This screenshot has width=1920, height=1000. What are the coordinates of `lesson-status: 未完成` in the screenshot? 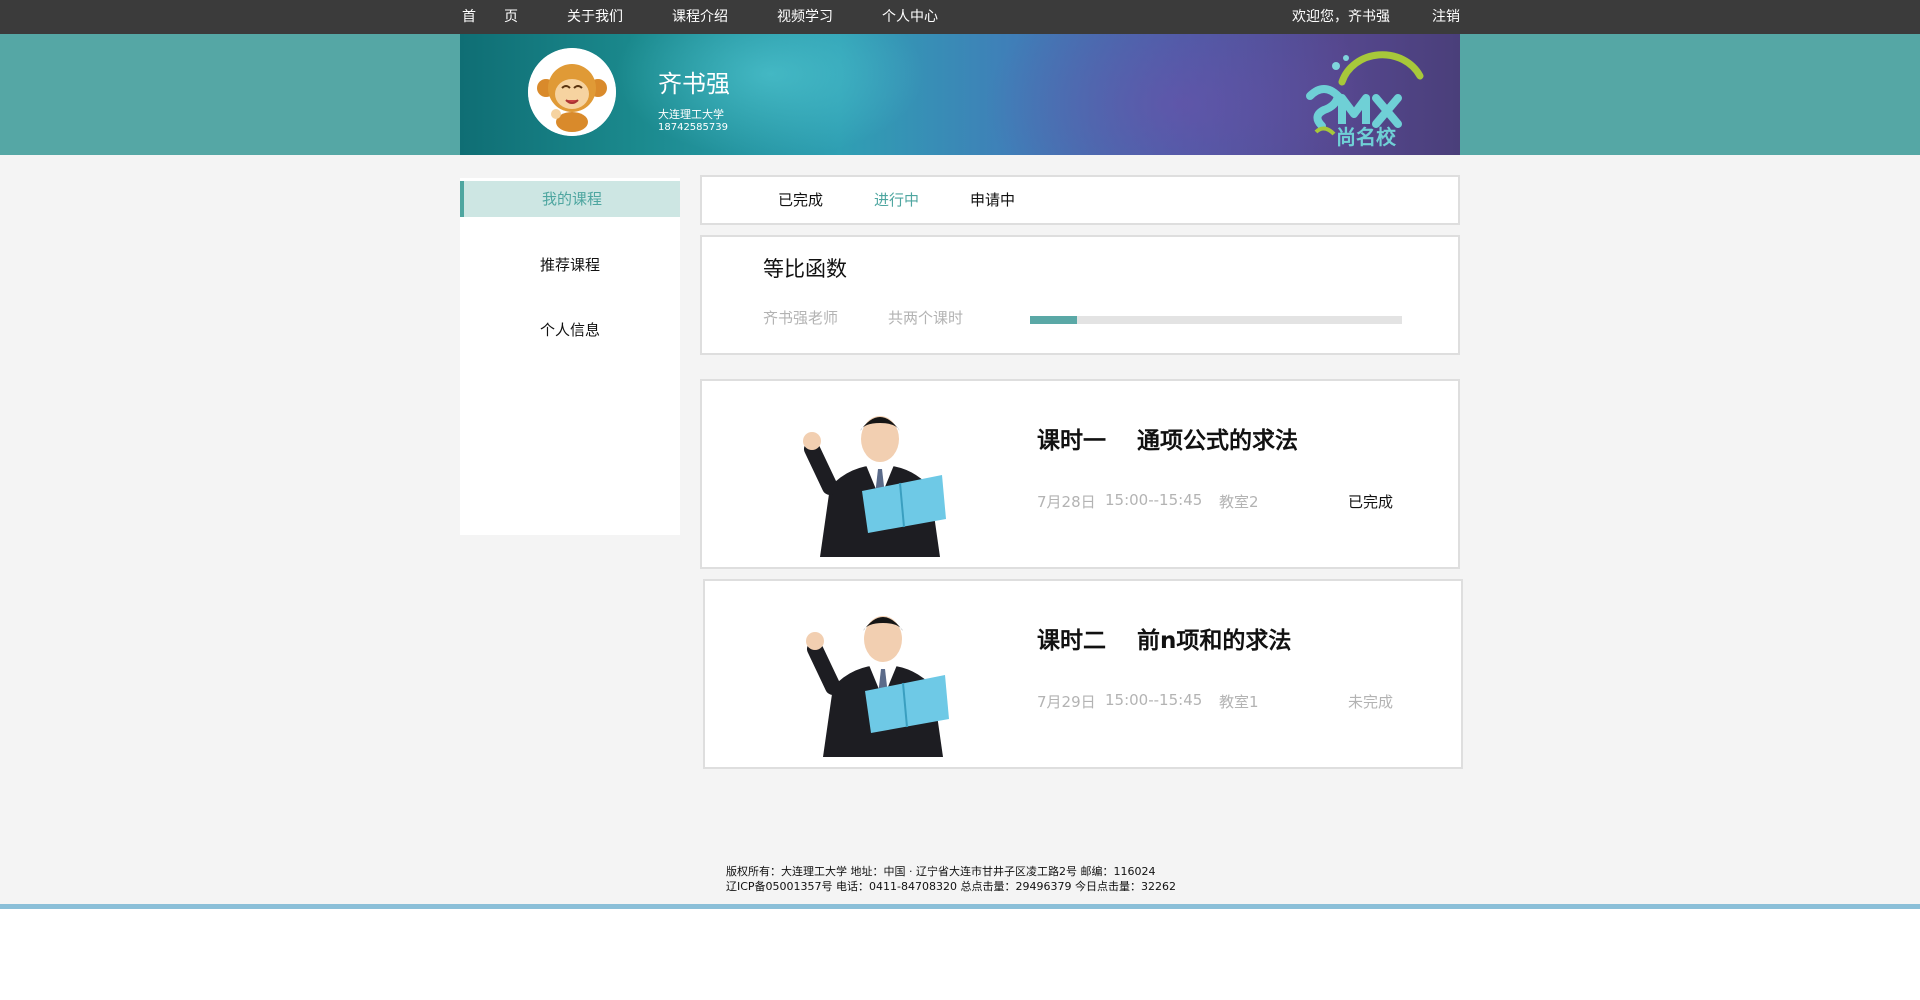 It's located at (1371, 702).